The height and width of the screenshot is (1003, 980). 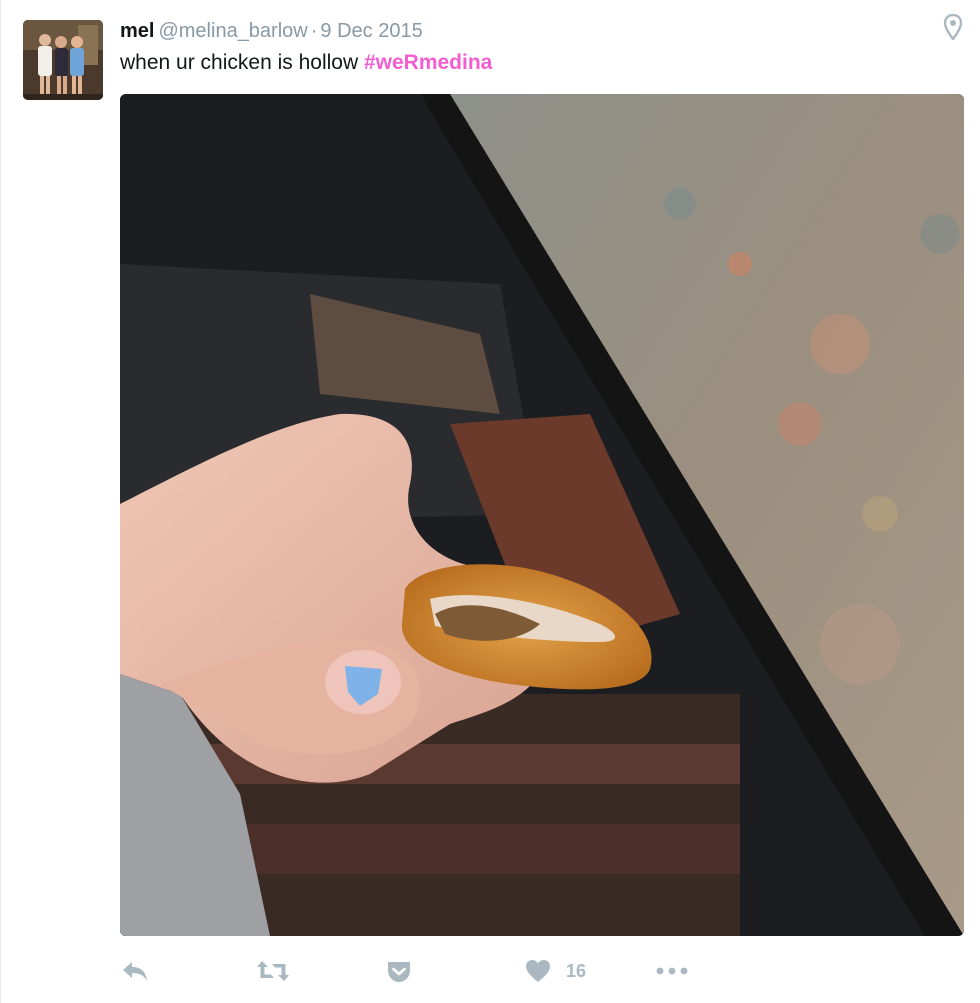 I want to click on avatar-photo, so click(x=63, y=60).